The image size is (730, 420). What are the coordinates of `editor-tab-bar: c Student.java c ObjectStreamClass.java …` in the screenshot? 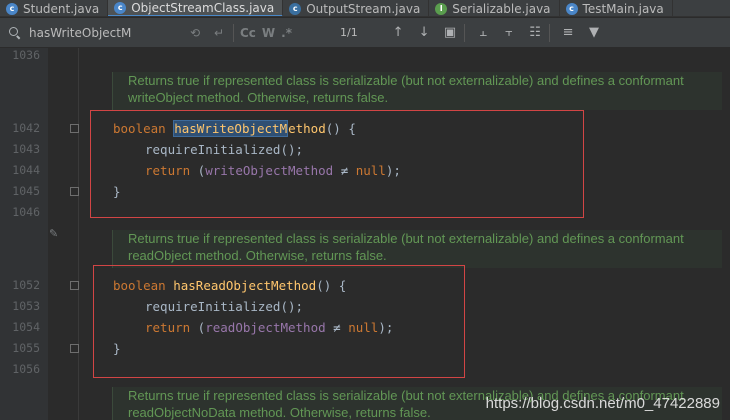 It's located at (365, 8).